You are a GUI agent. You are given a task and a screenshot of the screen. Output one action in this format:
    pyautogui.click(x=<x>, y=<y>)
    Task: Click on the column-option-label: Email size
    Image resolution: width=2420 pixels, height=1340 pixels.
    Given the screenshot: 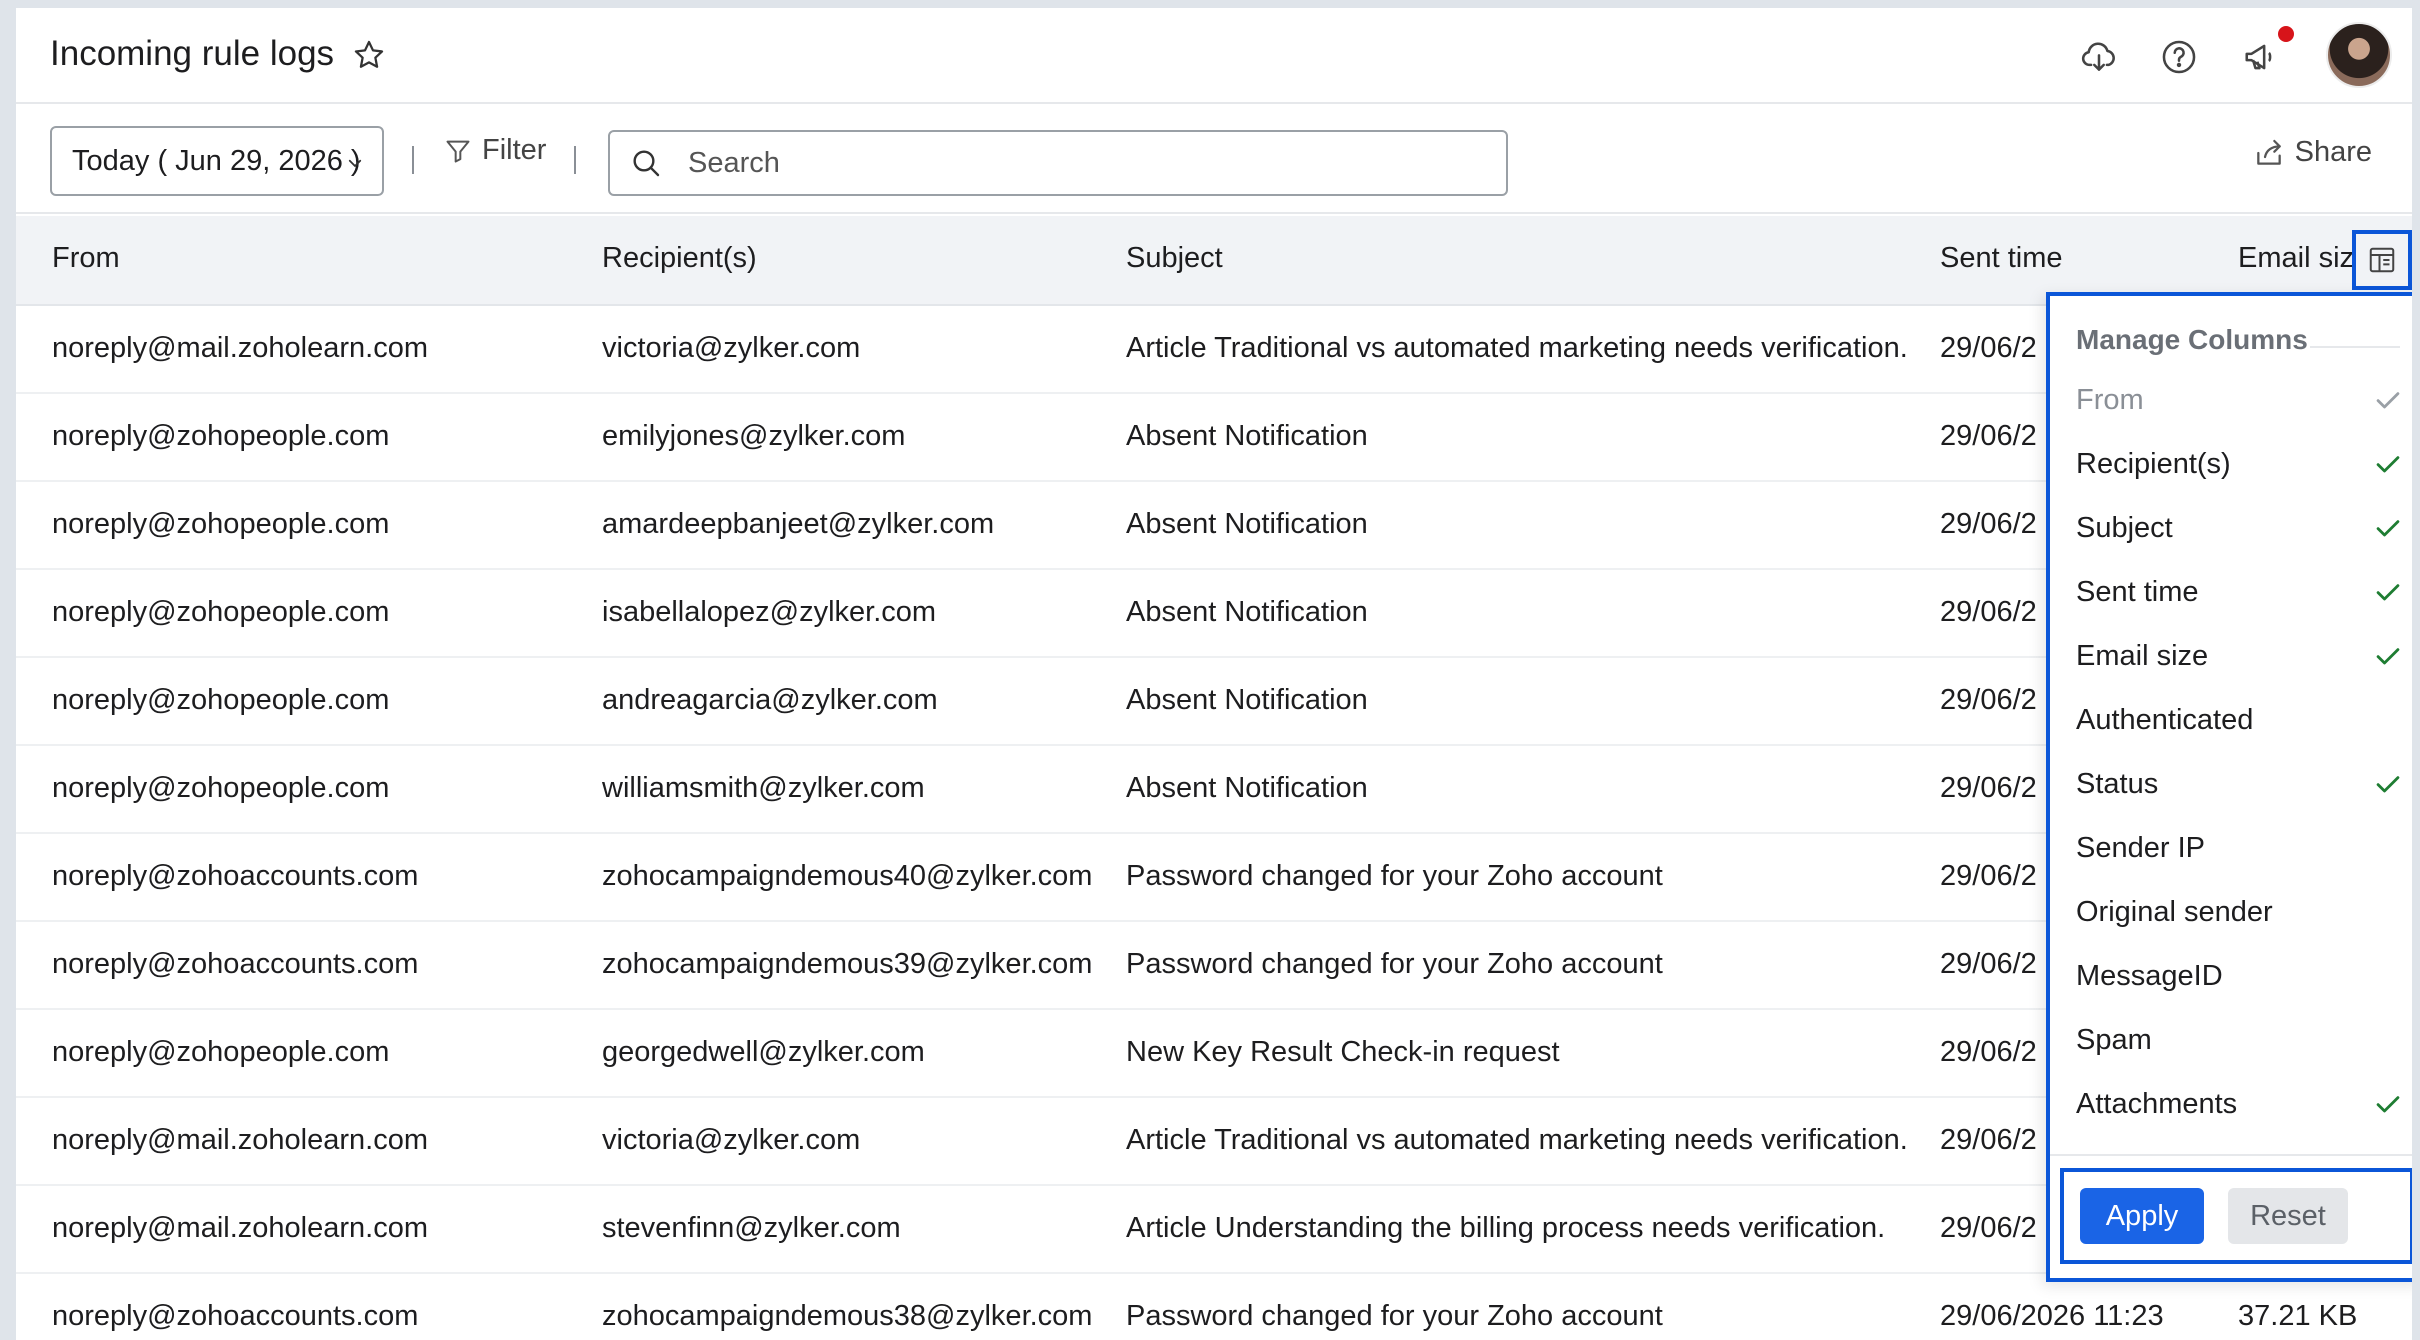 What is the action you would take?
    pyautogui.click(x=2142, y=655)
    